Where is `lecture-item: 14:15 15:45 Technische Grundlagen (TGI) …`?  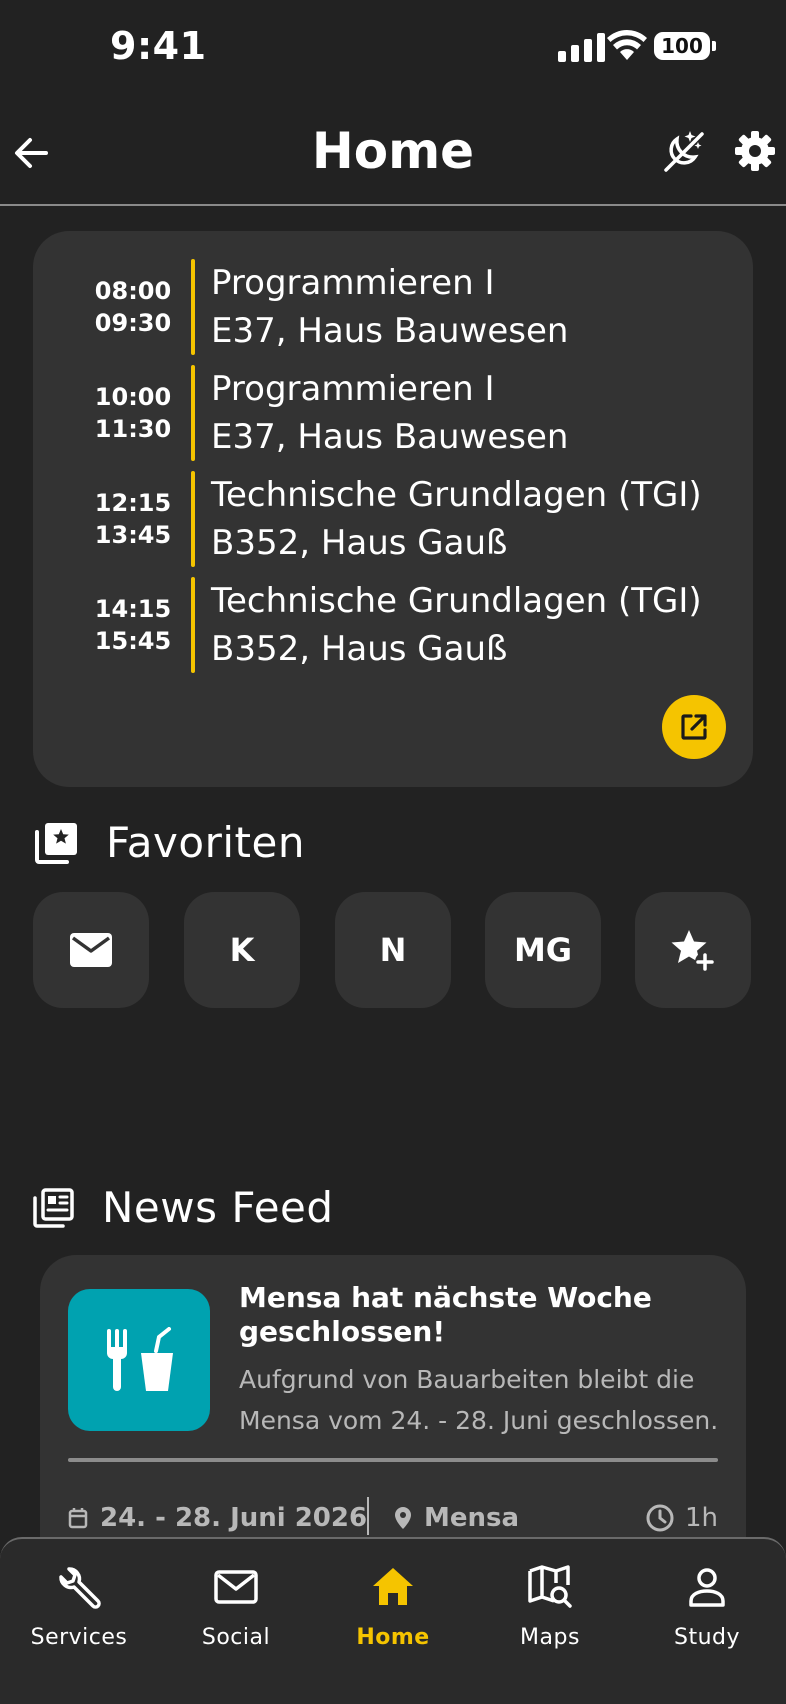
lecture-item: 14:15 15:45 Technische Grundlagen (TGI) … is located at coordinates (393, 625).